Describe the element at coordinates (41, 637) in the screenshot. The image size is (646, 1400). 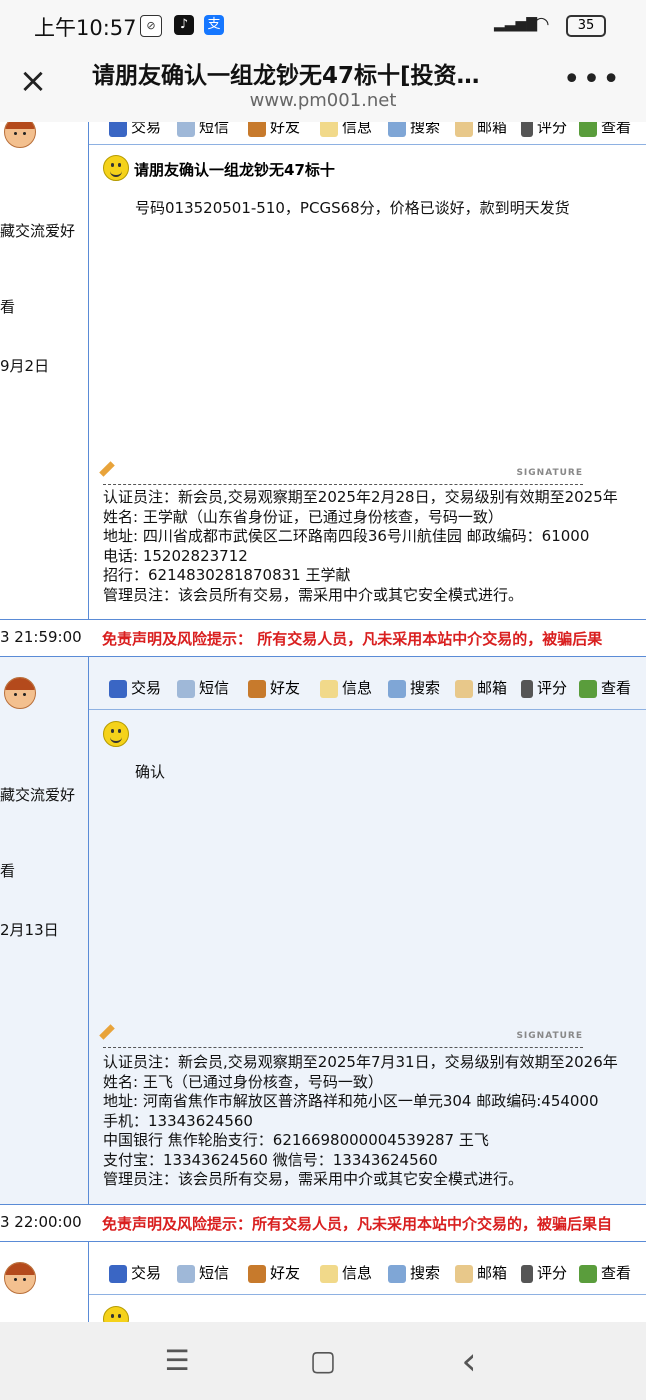
I see `post-timestamp: 3 21:59:00` at that location.